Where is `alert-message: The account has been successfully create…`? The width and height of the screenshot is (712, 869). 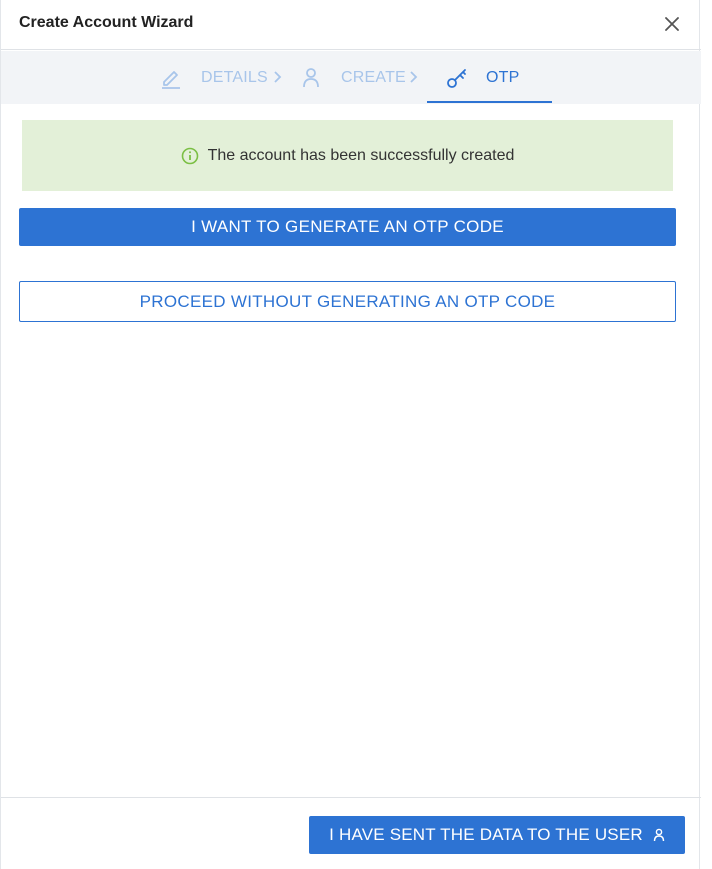
alert-message: The account has been successfully create… is located at coordinates (361, 155).